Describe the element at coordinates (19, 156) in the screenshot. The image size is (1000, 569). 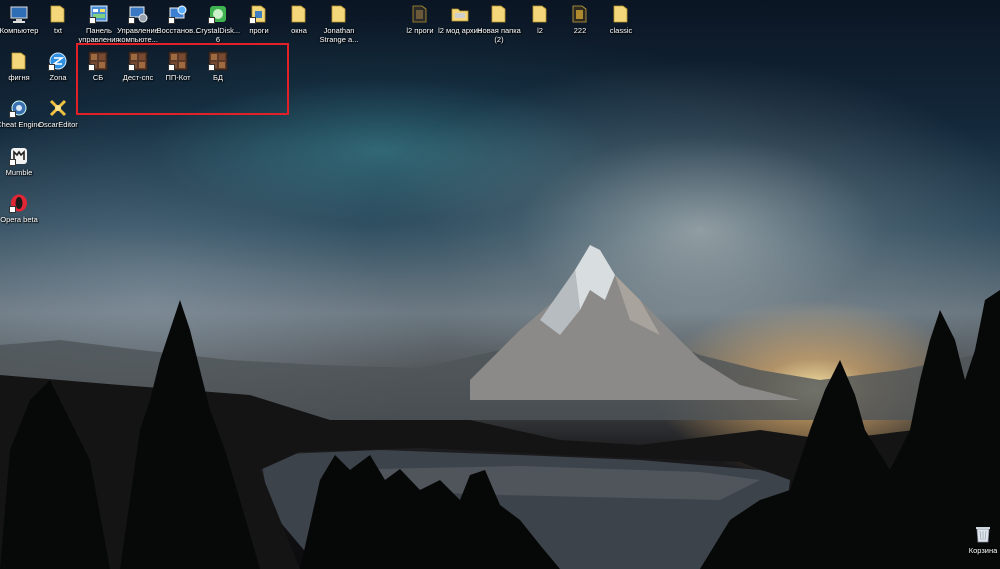
I see `mumble-icon` at that location.